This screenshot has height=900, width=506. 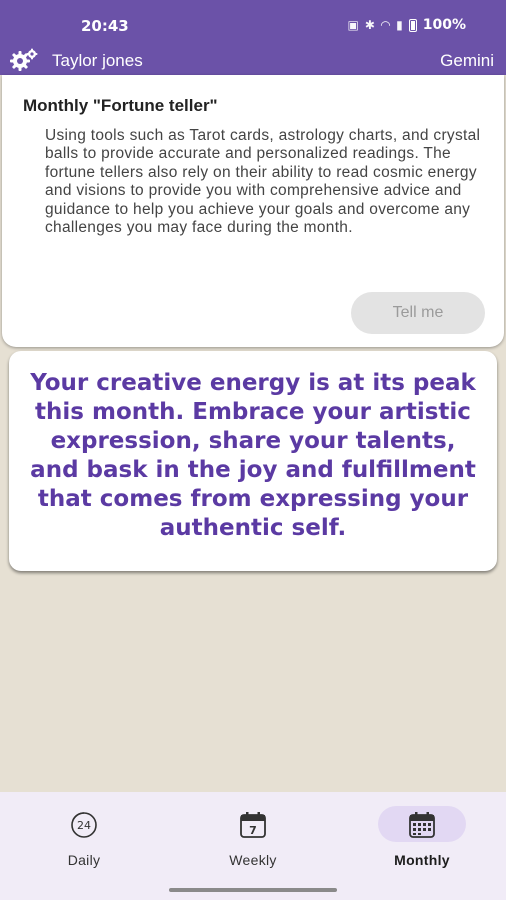 What do you see at coordinates (418, 313) in the screenshot?
I see `tell-me-button: Tell me` at bounding box center [418, 313].